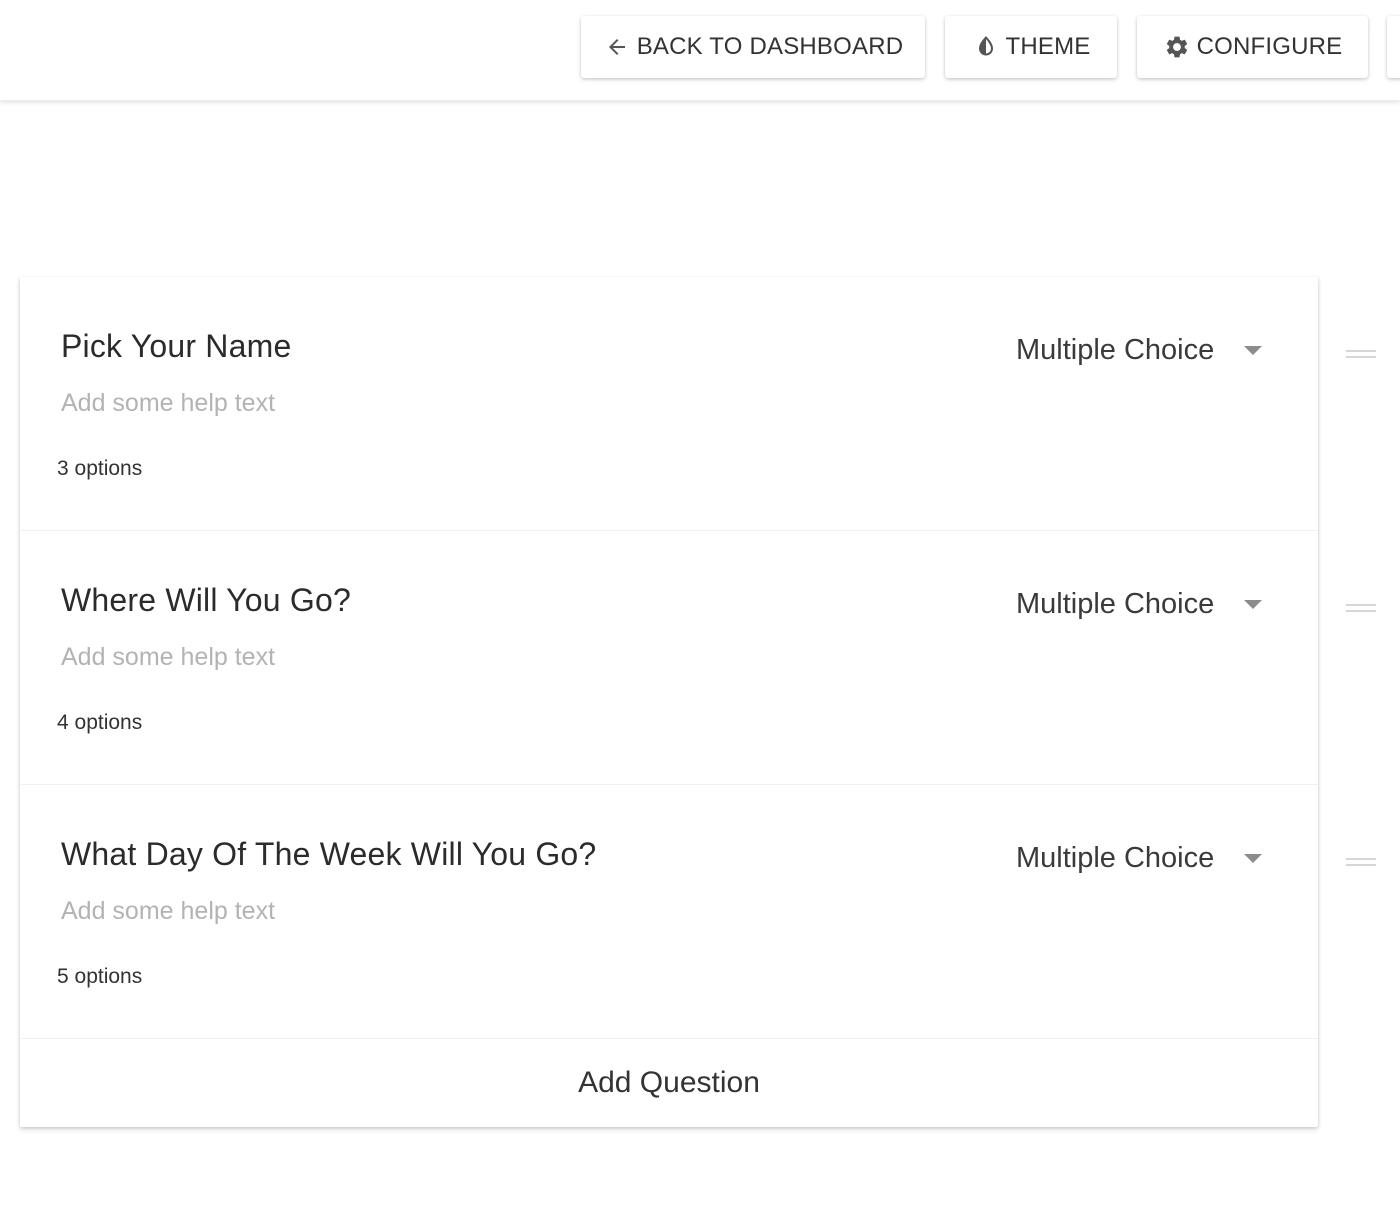  Describe the element at coordinates (617, 47) in the screenshot. I see `arrow-left-icon` at that location.